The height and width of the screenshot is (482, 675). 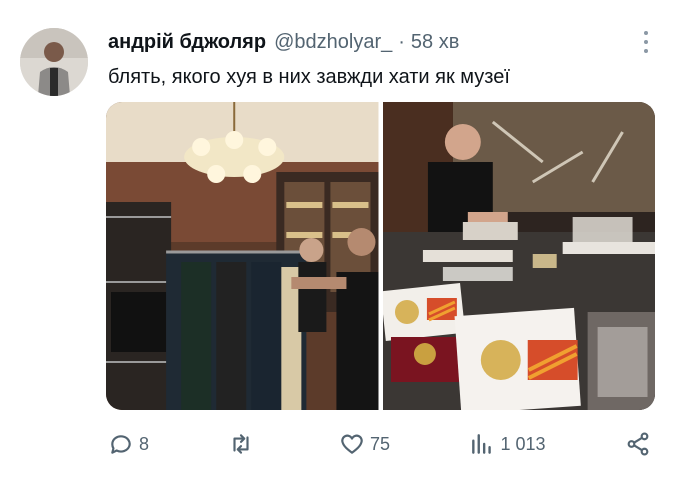 I want to click on author-name: андрій бджоляр, so click(x=187, y=42).